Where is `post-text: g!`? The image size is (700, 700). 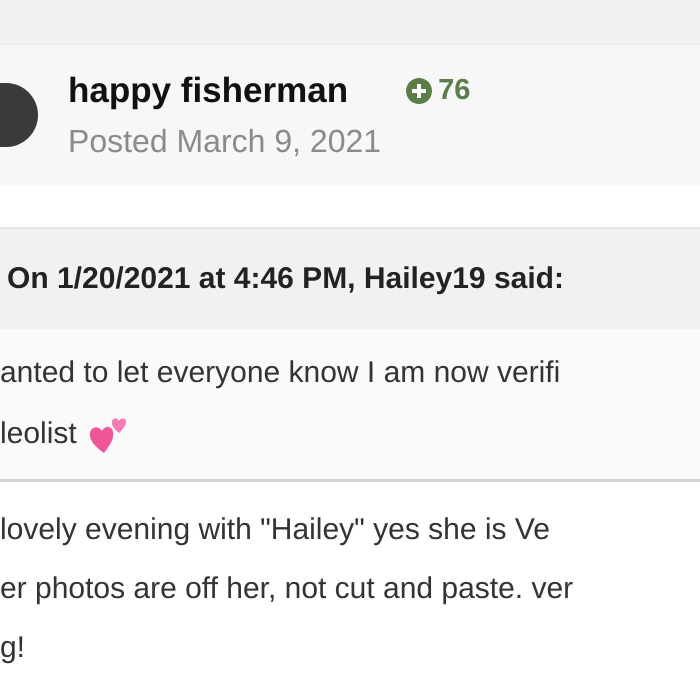
post-text: g! is located at coordinates (13, 648).